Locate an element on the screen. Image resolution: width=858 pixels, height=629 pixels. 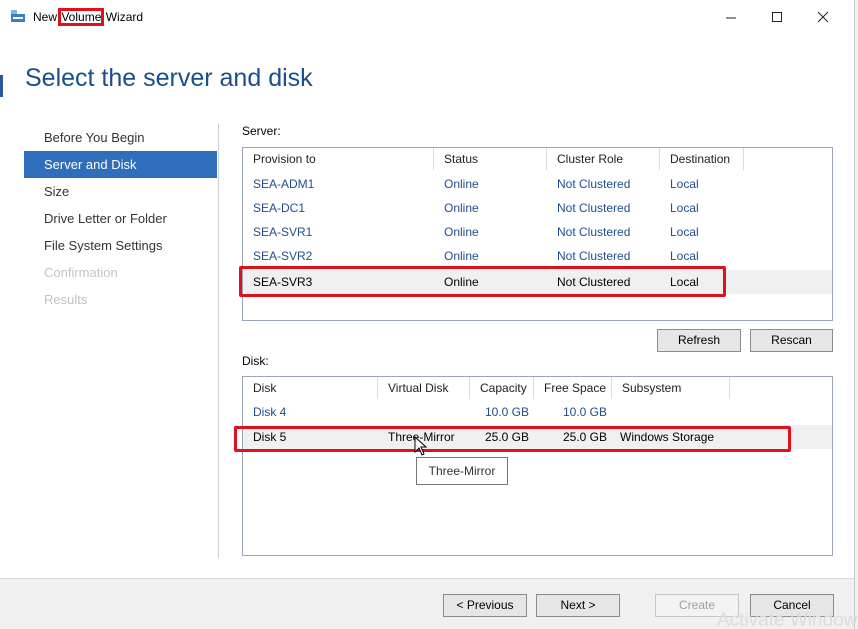
column-free-space: Free Space is located at coordinates (573, 388).